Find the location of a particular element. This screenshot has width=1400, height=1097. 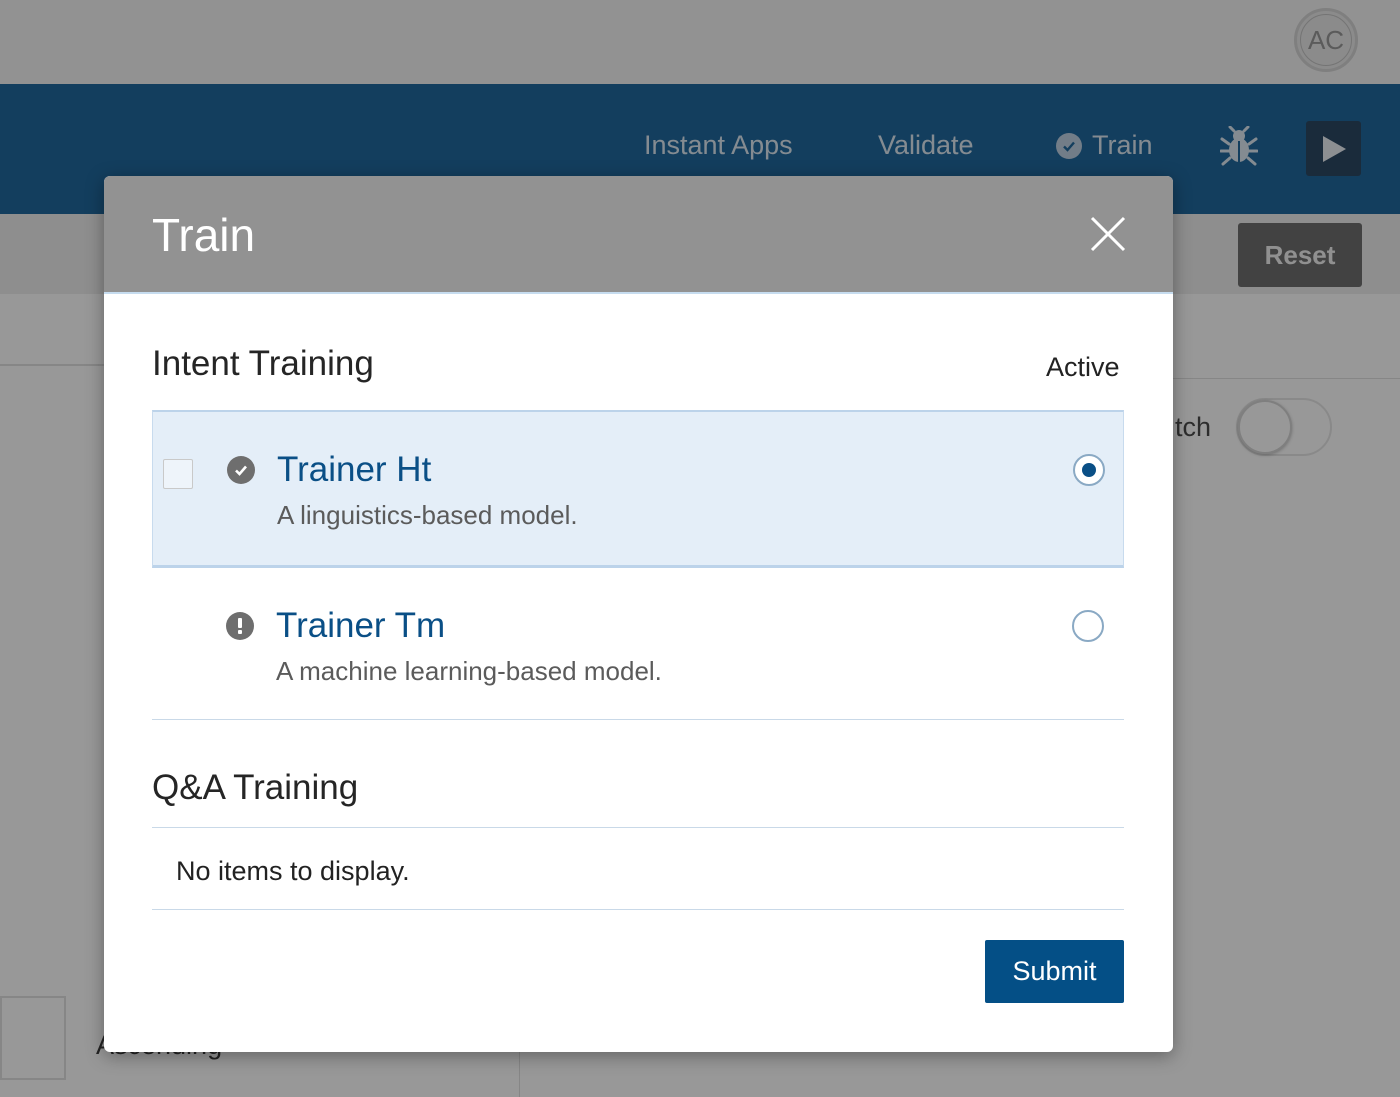

active-radio-ht is located at coordinates (1089, 470).